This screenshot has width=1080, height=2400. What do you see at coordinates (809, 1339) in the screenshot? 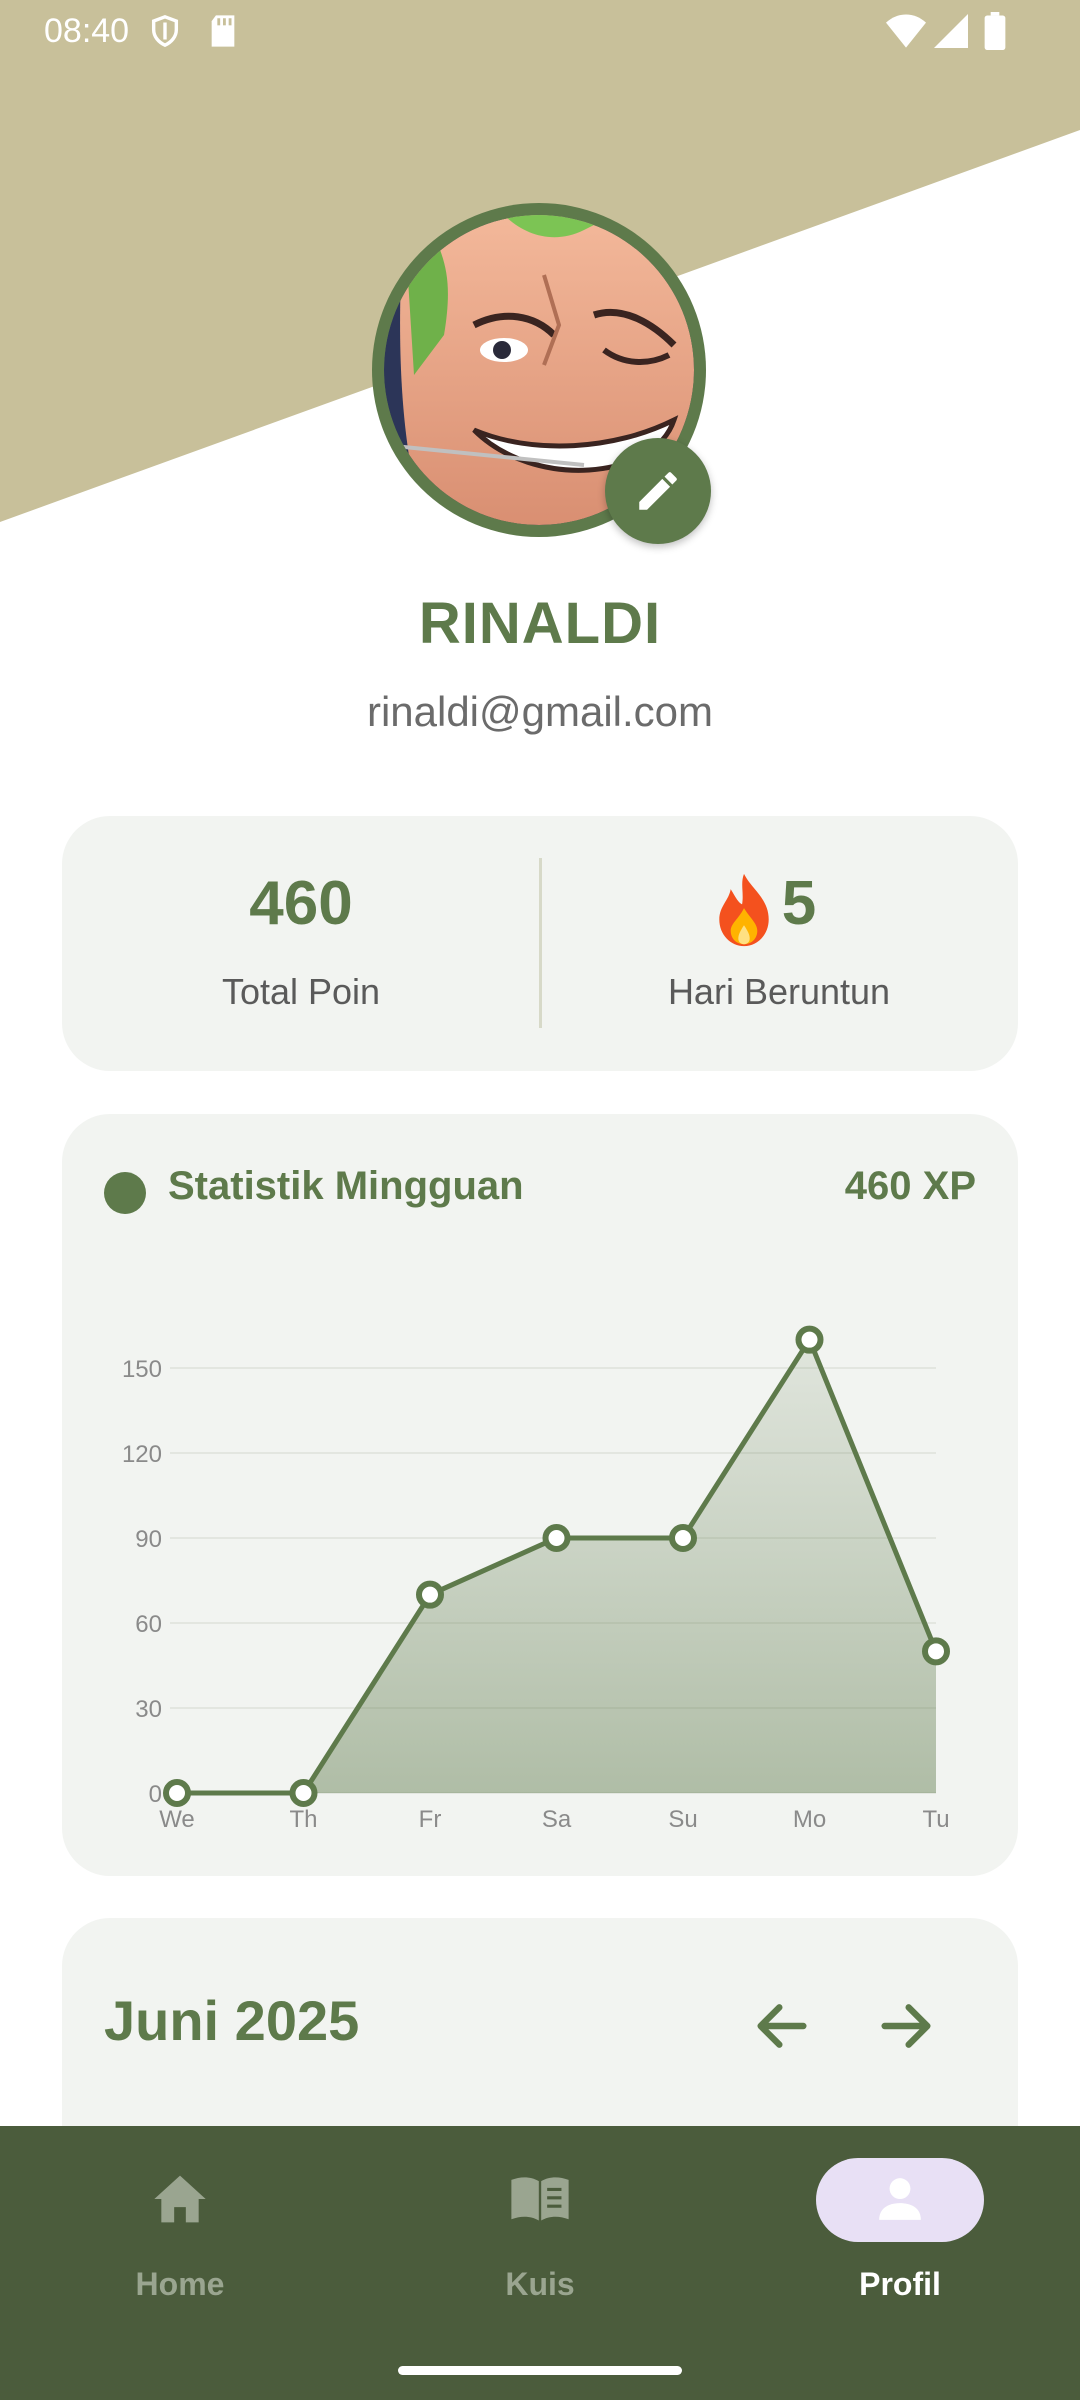
I see `chart-point-mo` at bounding box center [809, 1339].